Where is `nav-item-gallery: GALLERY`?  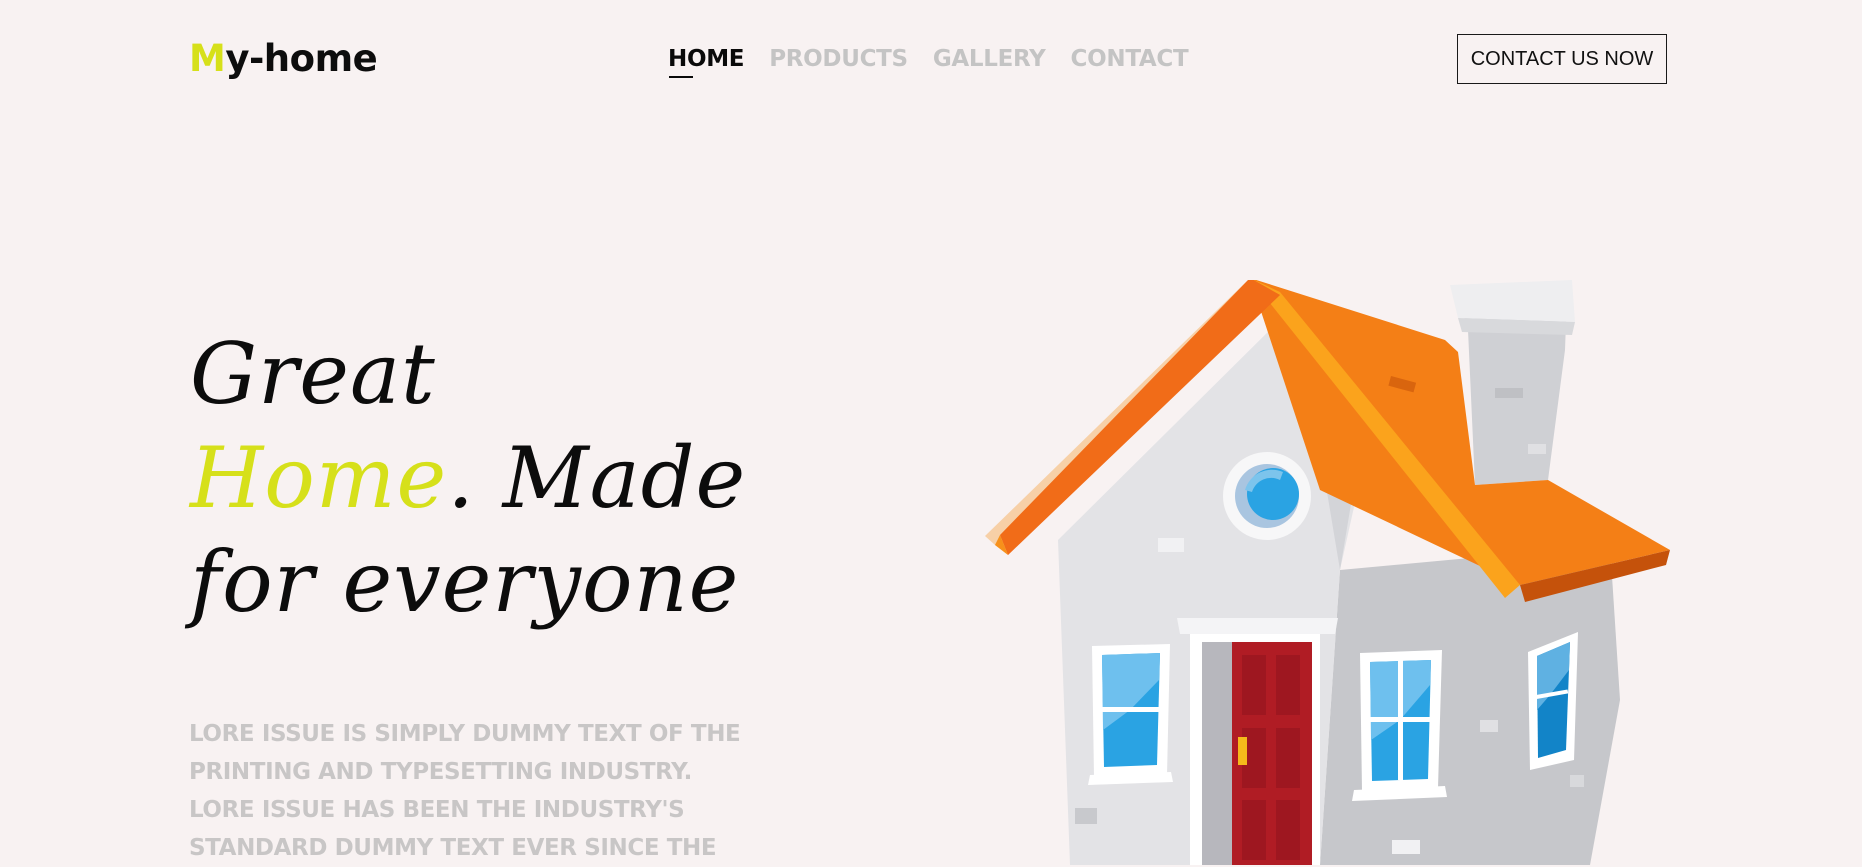 nav-item-gallery: GALLERY is located at coordinates (989, 59).